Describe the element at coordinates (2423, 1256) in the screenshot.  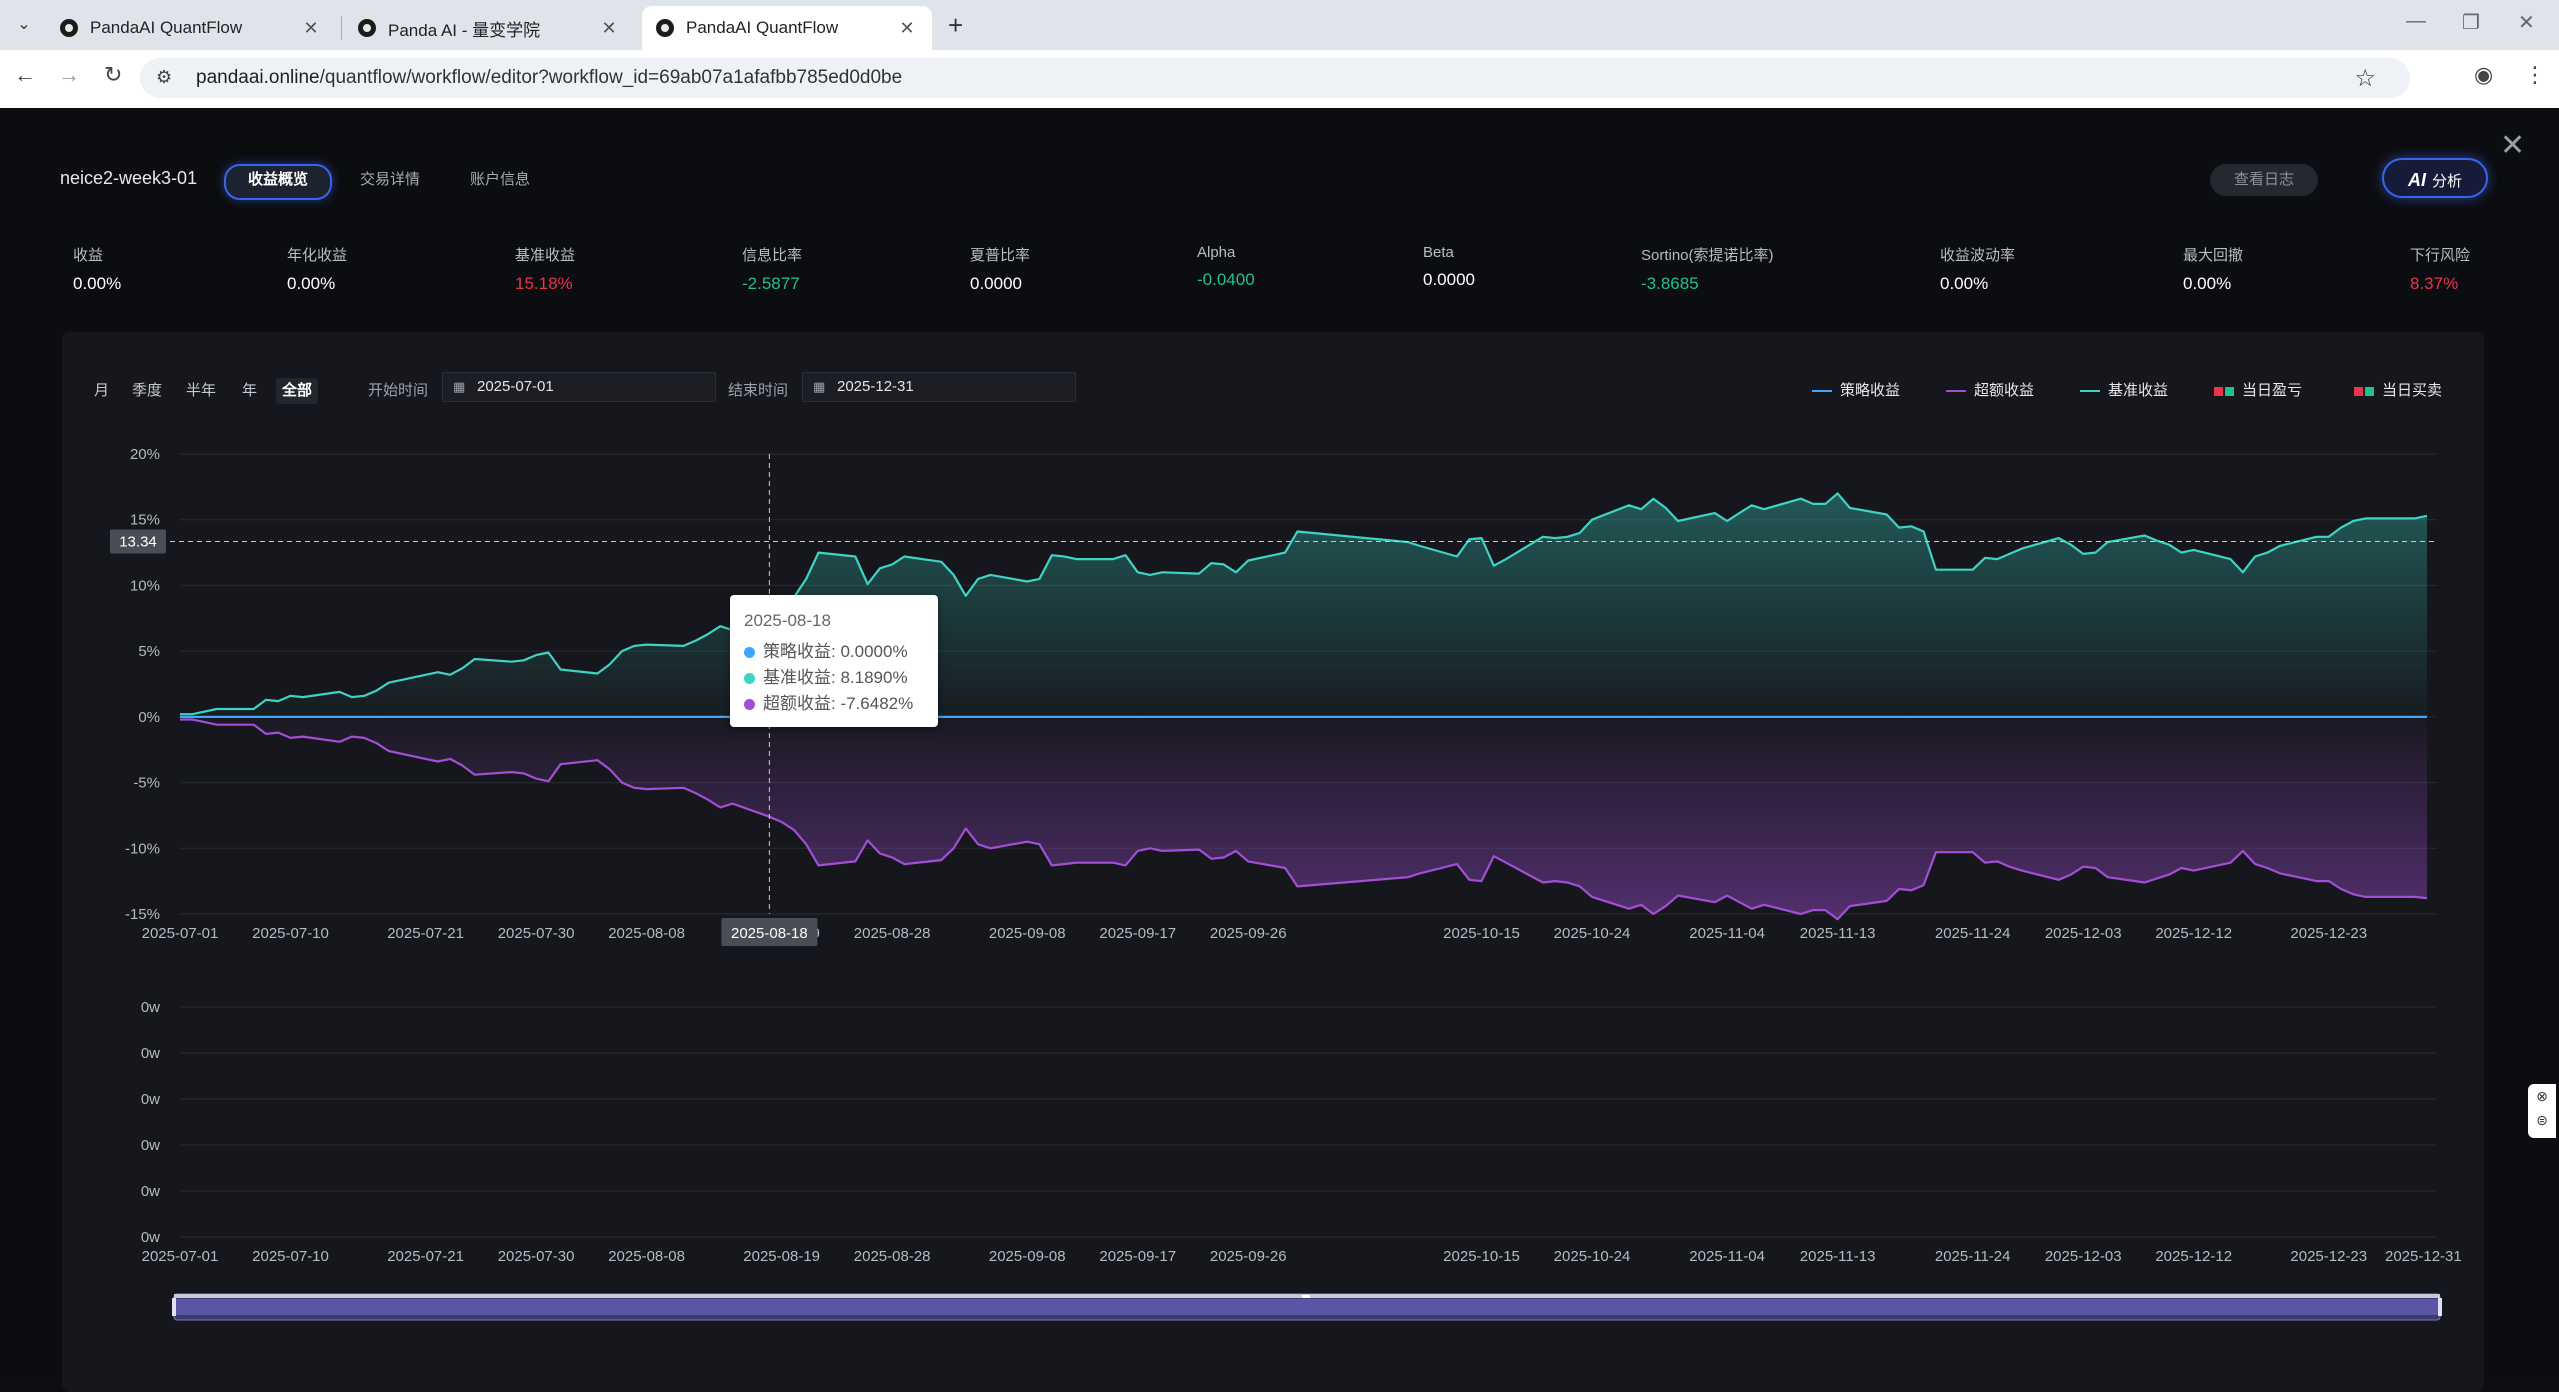
I see `x-tick-label: 2025-12-31` at that location.